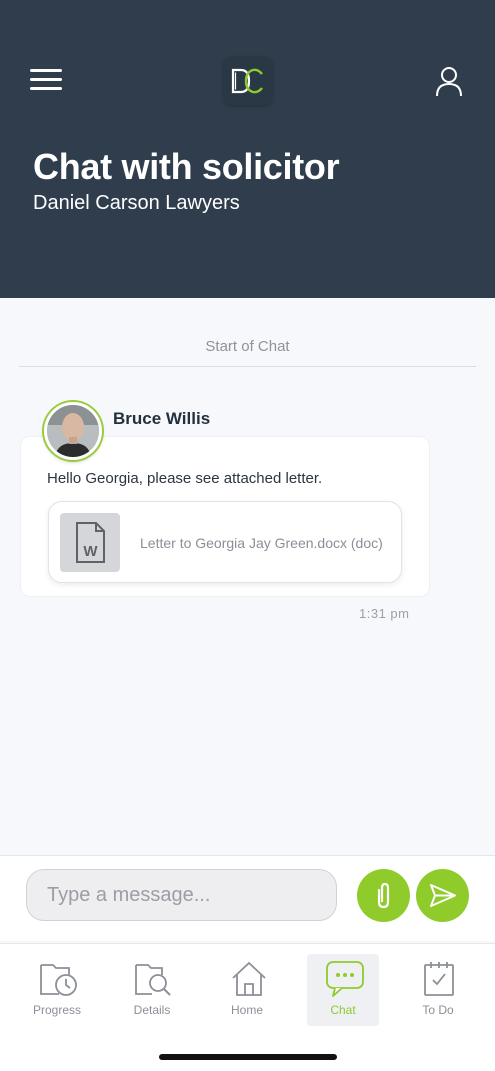 Image resolution: width=495 pixels, height=1071 pixels. Describe the element at coordinates (246, 1010) in the screenshot. I see `tab-home-label: Home` at that location.